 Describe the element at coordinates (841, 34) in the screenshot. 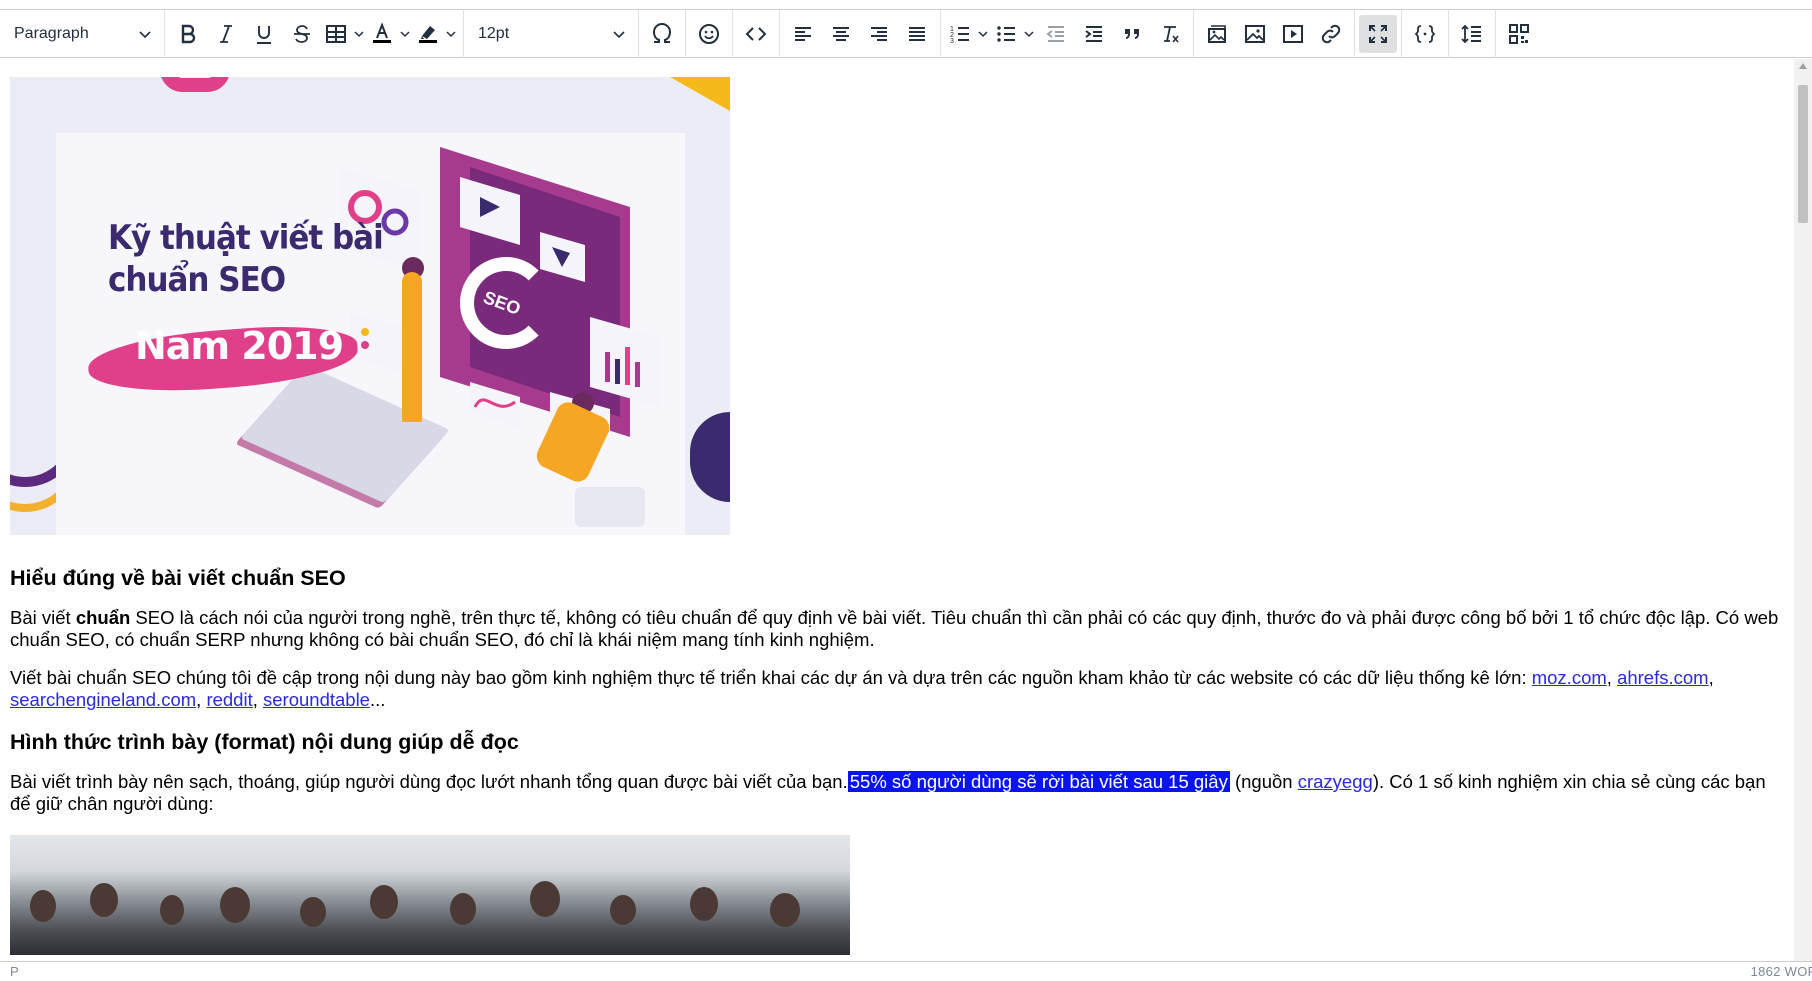

I see `align-center-button` at that location.